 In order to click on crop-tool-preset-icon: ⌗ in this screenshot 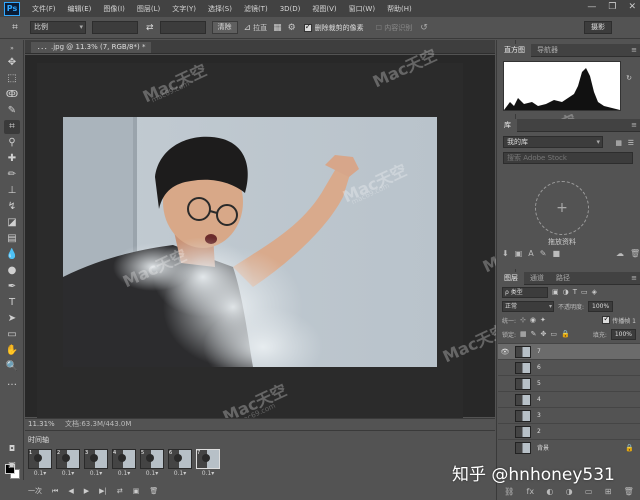, I will do `click(15, 28)`.